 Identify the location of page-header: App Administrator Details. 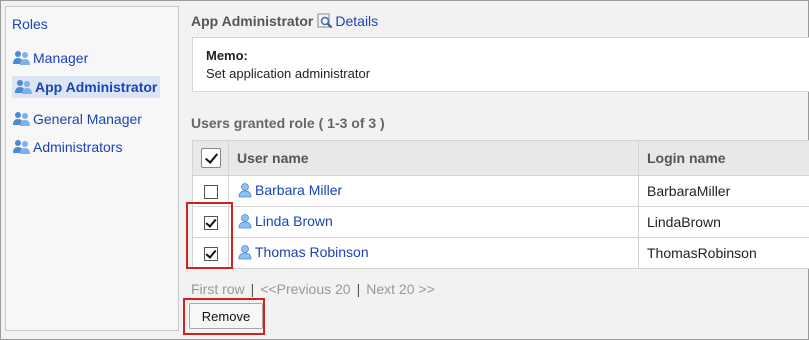
(284, 21).